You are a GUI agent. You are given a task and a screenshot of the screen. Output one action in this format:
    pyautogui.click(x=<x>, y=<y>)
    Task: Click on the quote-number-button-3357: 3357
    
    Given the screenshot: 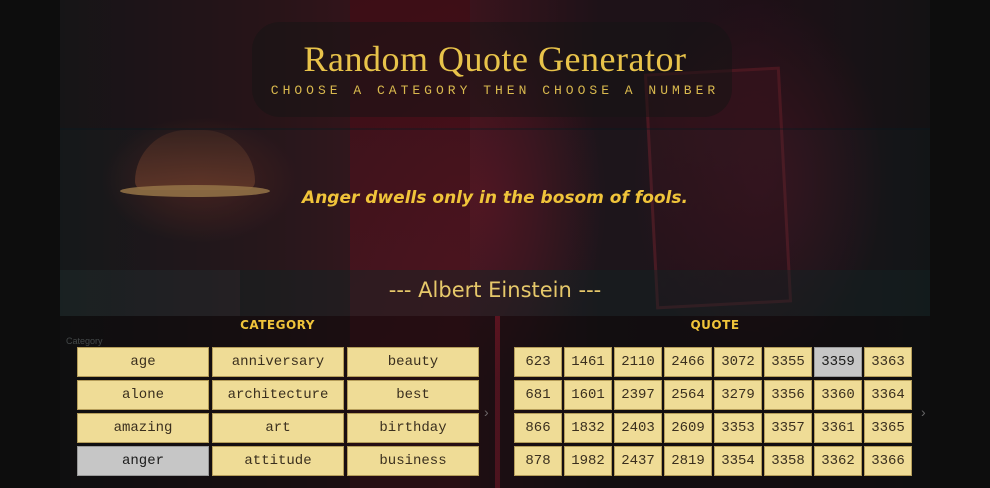 What is the action you would take?
    pyautogui.click(x=788, y=428)
    